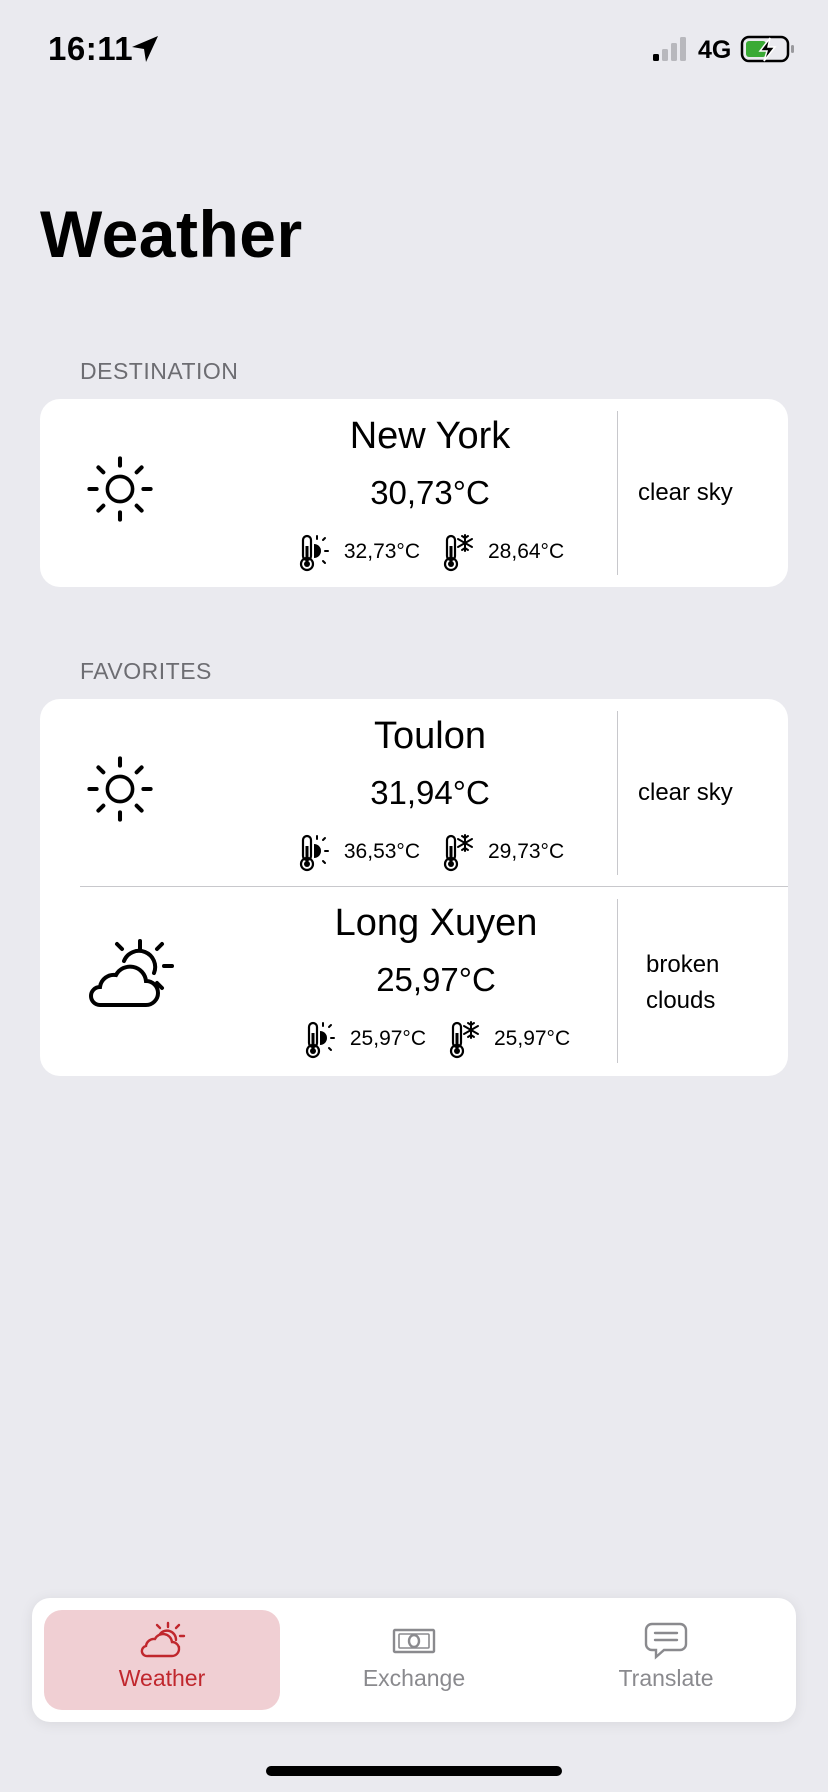 This screenshot has height=1792, width=828. What do you see at coordinates (381, 851) in the screenshot?
I see `max-temperature: 36,53°C` at bounding box center [381, 851].